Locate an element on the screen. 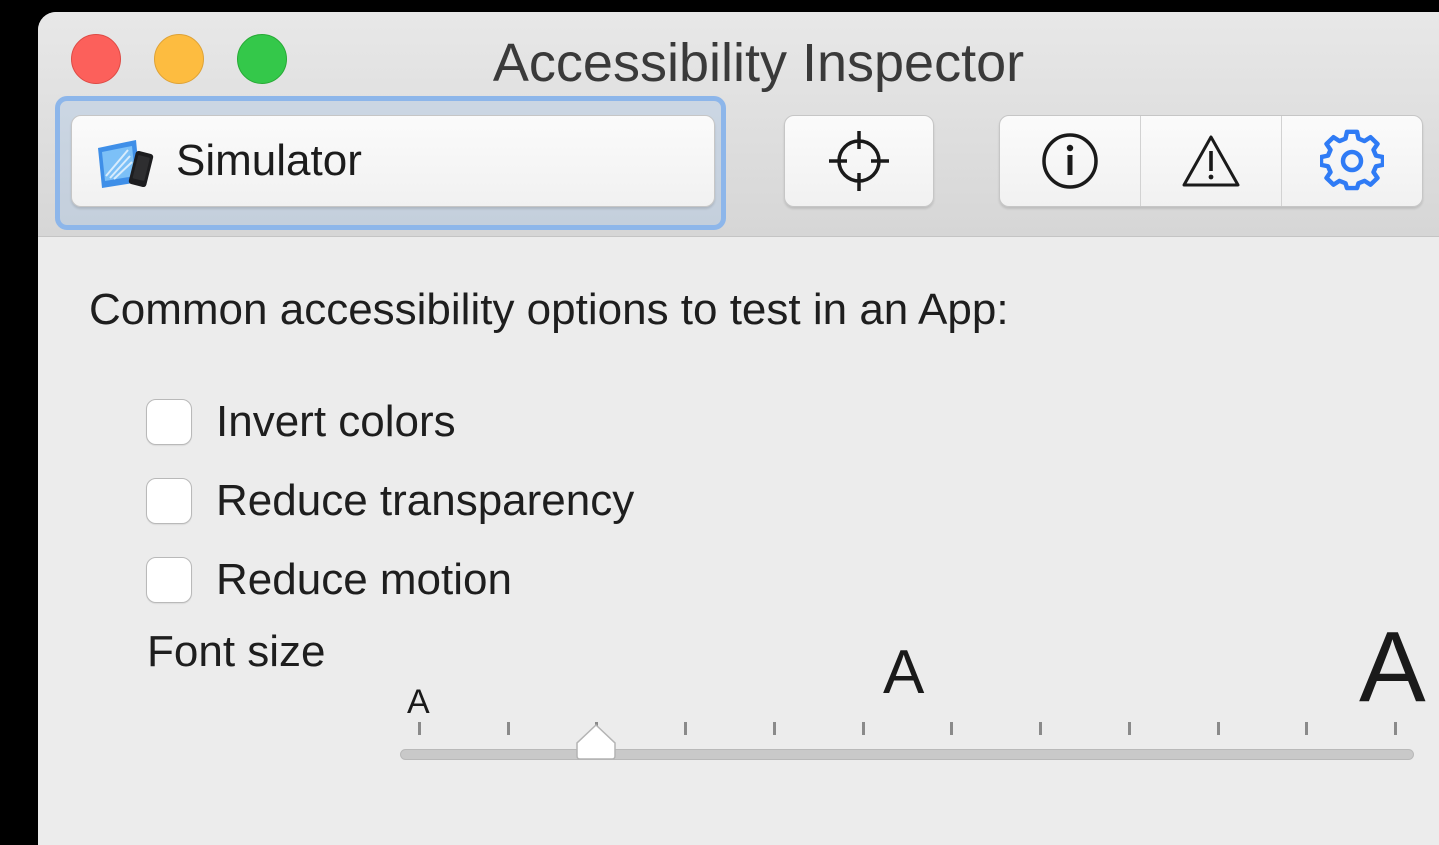 The image size is (1439, 845). font-size-small-glyph: A is located at coordinates (418, 702).